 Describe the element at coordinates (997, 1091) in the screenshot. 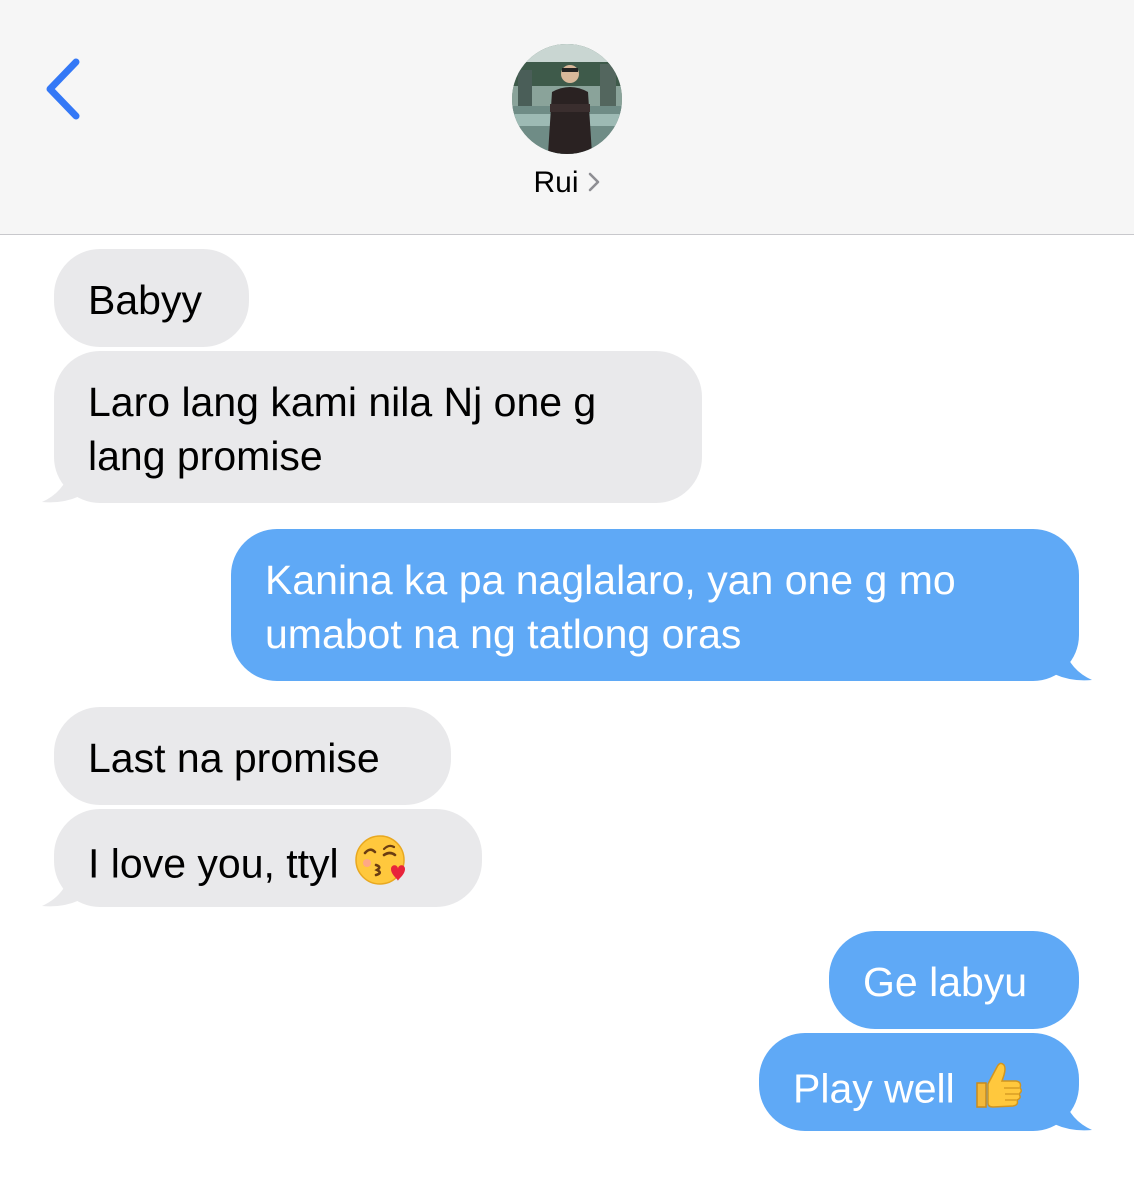

I see `thumbs-up-emoji` at that location.